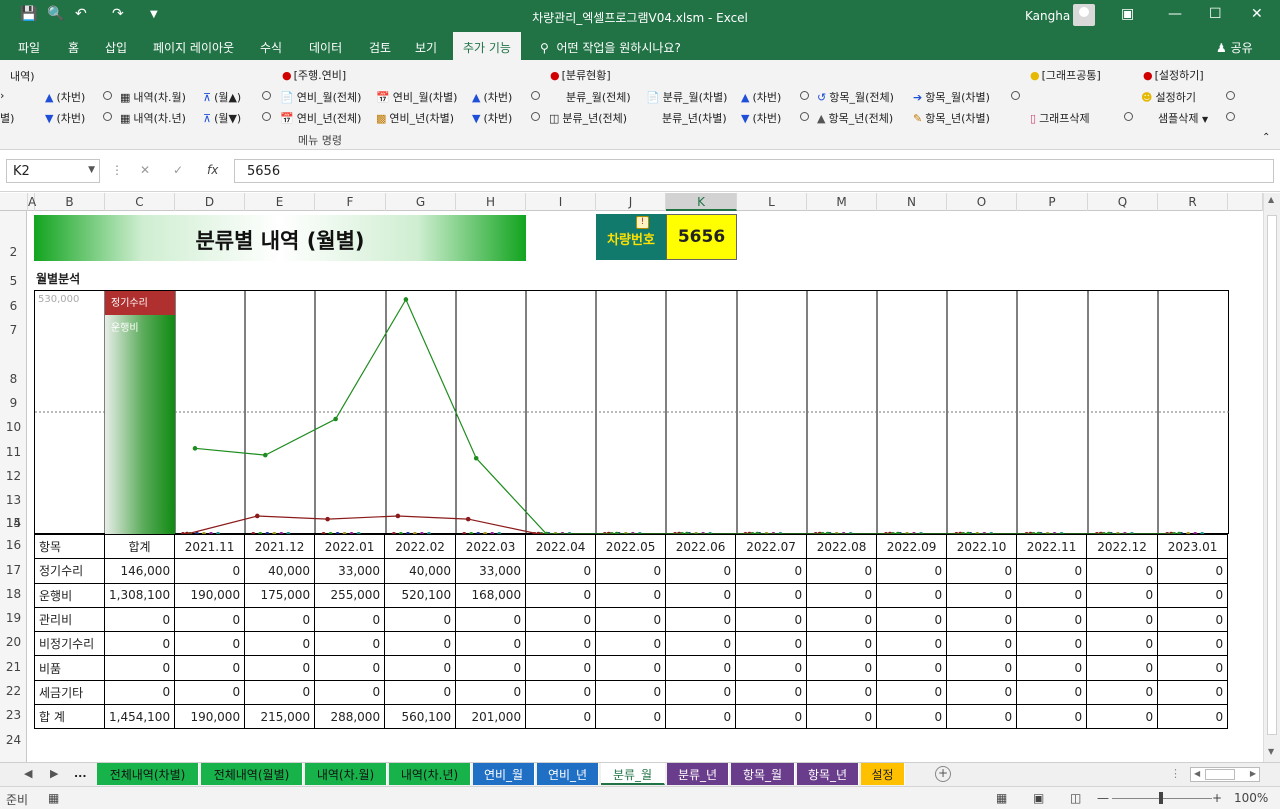 This screenshot has width=1280, height=809. What do you see at coordinates (13, 500) in the screenshot?
I see `row-header-13: 13` at bounding box center [13, 500].